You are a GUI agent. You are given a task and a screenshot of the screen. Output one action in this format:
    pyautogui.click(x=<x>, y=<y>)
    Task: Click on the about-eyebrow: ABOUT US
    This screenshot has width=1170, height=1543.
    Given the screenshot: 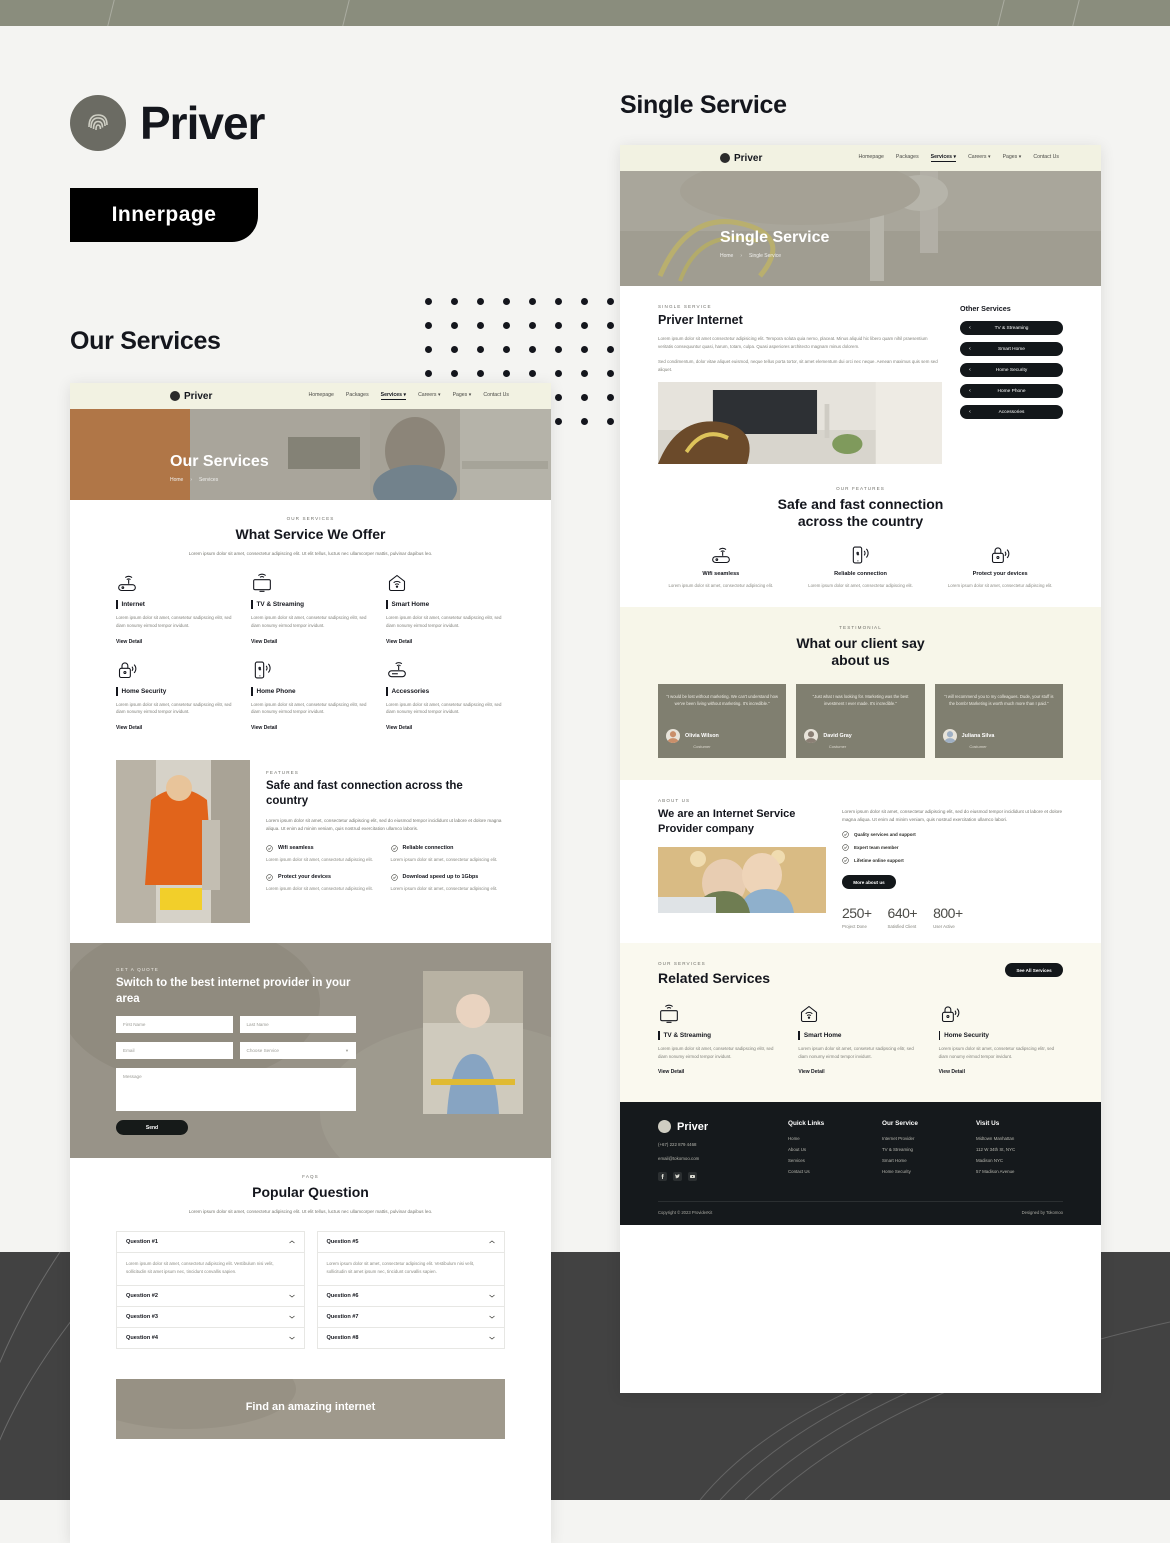 What is the action you would take?
    pyautogui.click(x=674, y=800)
    